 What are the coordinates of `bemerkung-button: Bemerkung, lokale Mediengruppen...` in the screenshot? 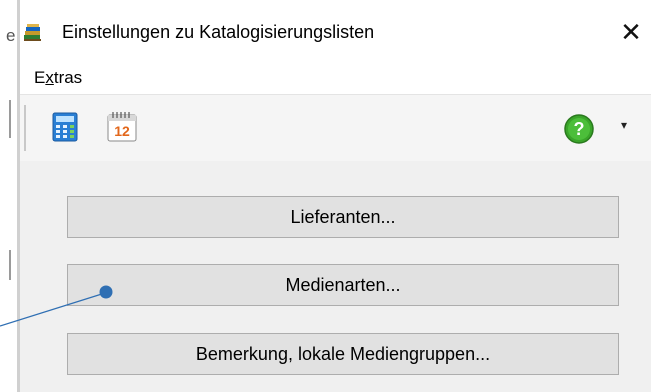 It's located at (343, 354).